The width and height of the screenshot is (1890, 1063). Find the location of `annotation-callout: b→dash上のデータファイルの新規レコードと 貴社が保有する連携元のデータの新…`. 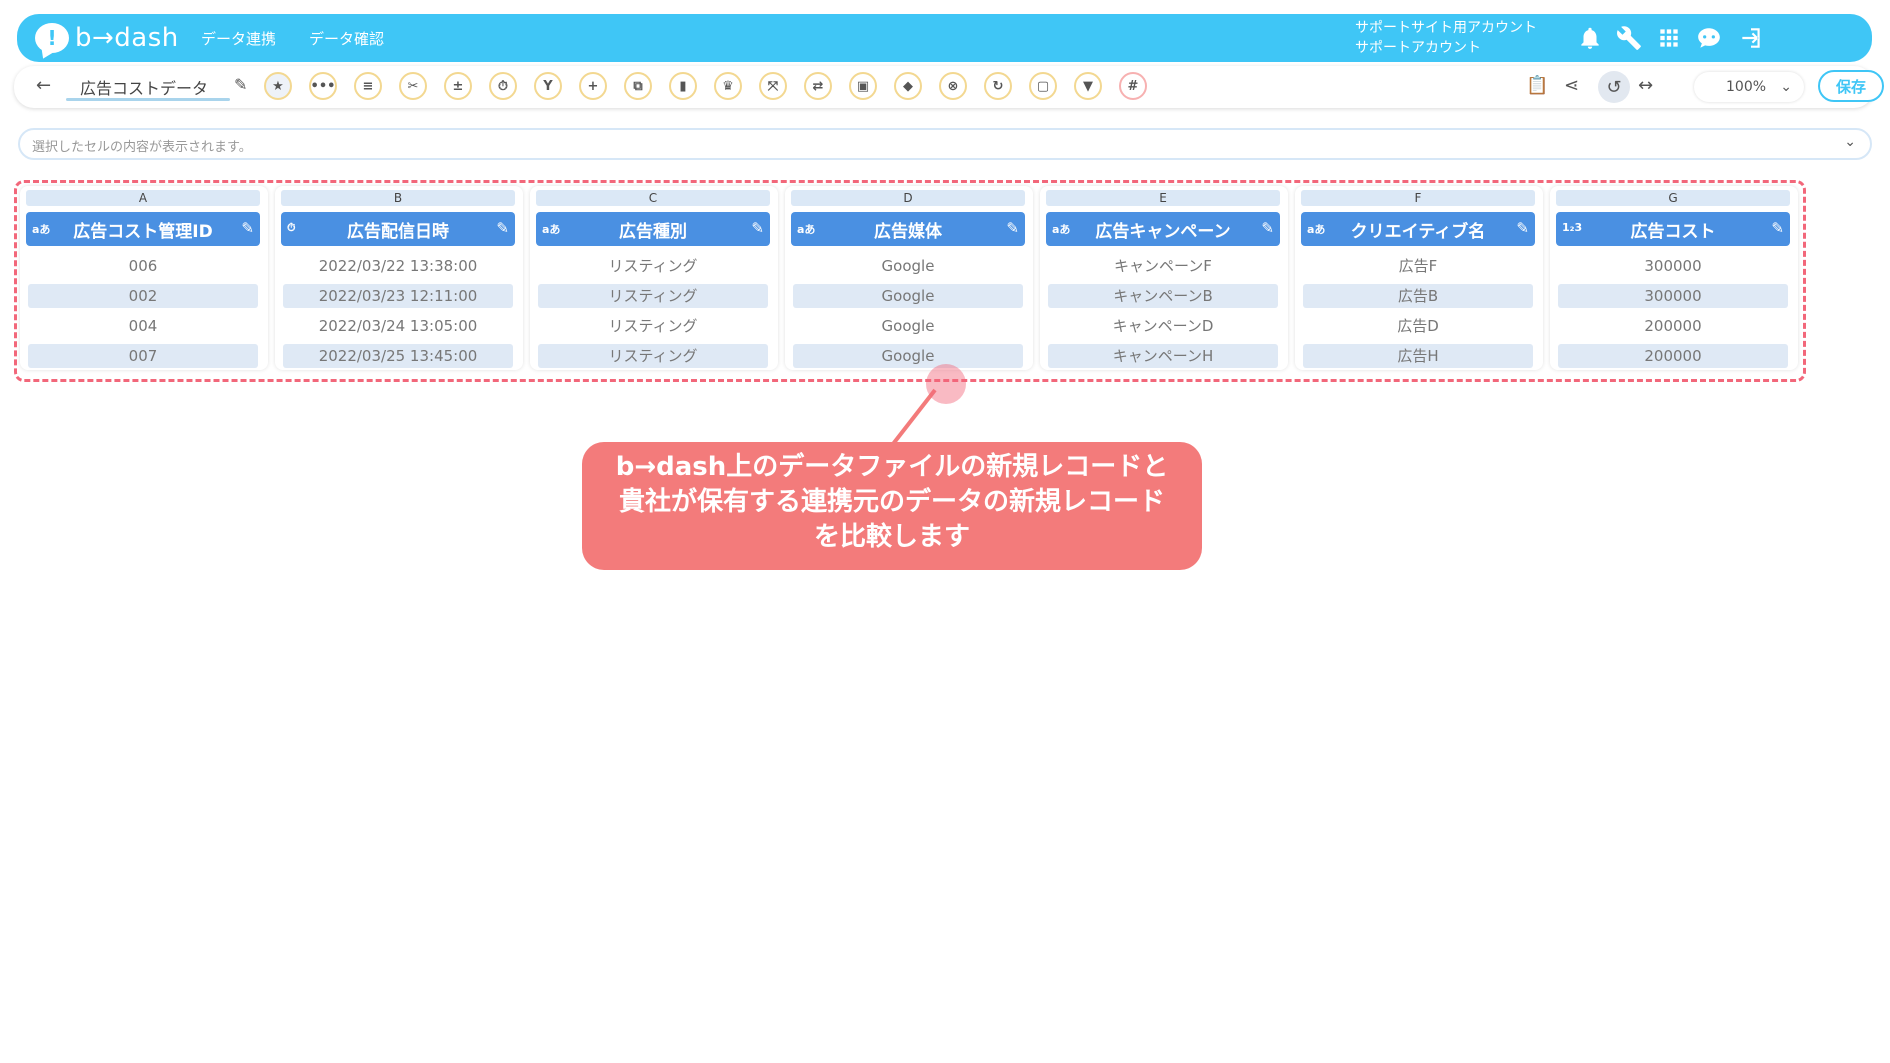

annotation-callout: b→dash上のデータファイルの新規レコードと 貴社が保有する連携元のデータの新… is located at coordinates (892, 506).